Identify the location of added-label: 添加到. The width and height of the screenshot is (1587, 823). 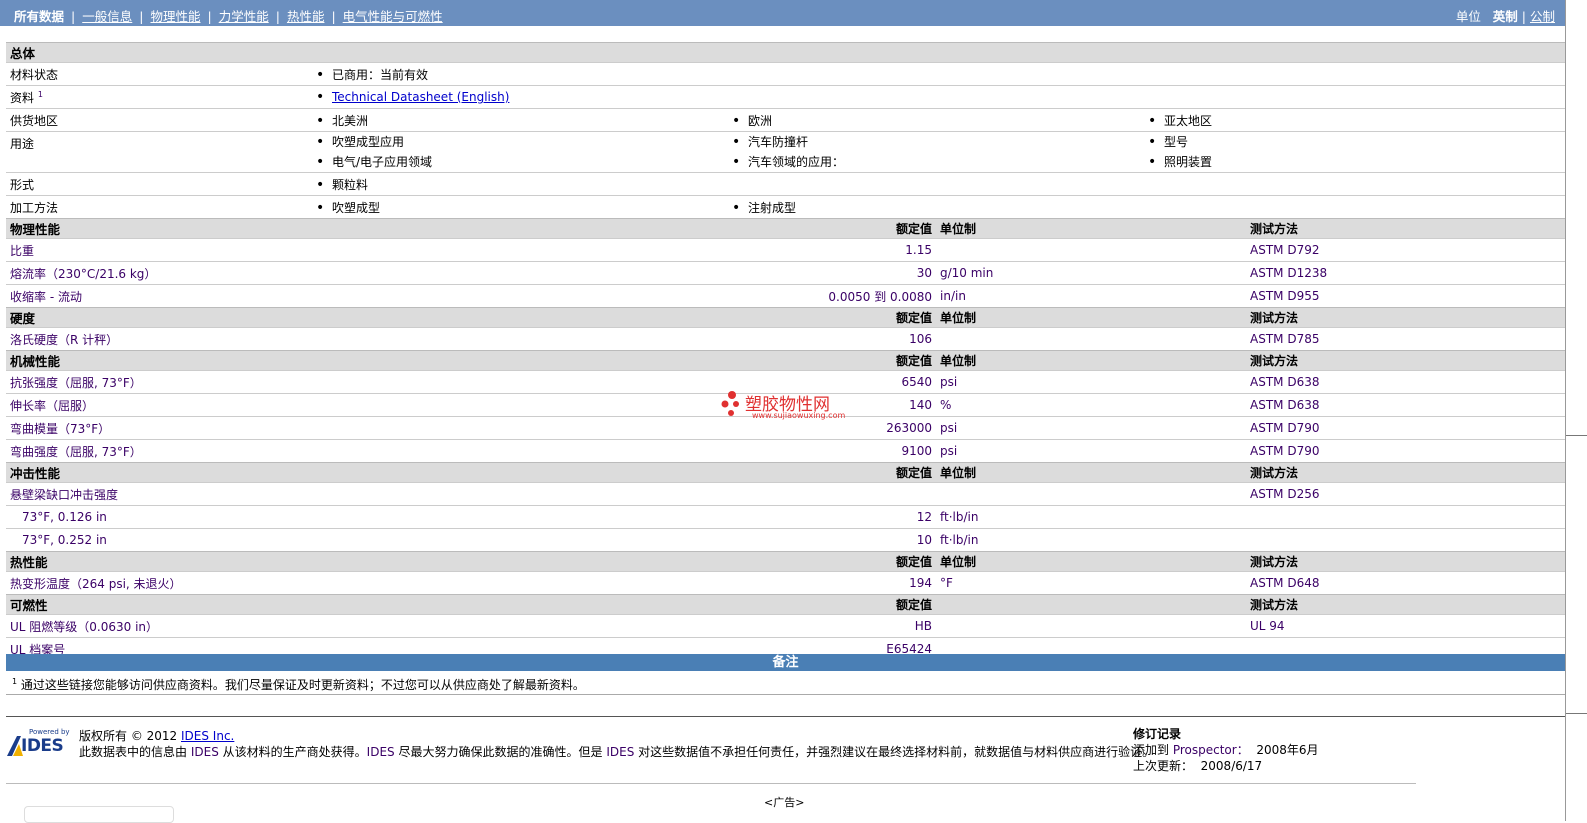
(1151, 750).